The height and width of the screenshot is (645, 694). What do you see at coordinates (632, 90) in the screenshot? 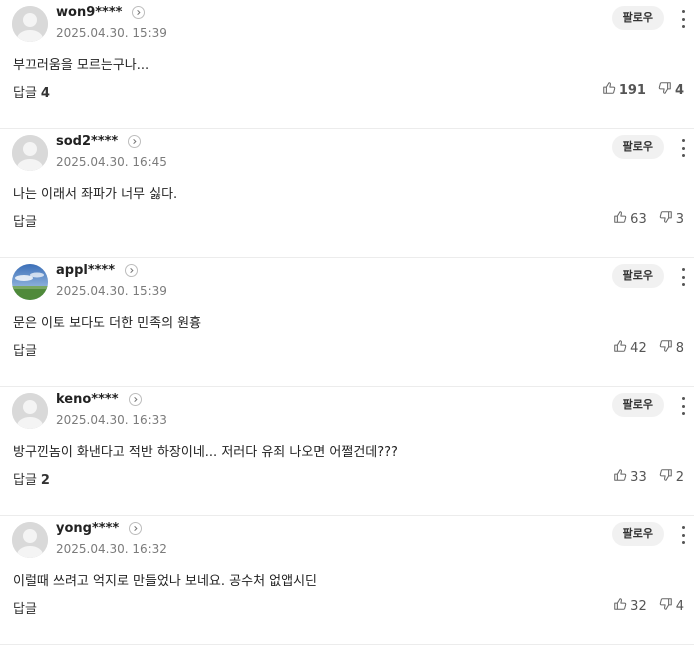
I see `like-count: 191` at bounding box center [632, 90].